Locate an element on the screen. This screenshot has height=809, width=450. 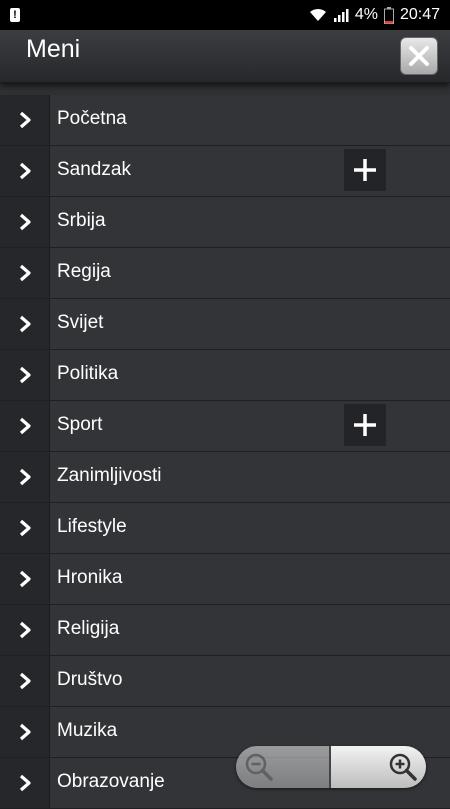
menu-item-label: Religija is located at coordinates (88, 628).